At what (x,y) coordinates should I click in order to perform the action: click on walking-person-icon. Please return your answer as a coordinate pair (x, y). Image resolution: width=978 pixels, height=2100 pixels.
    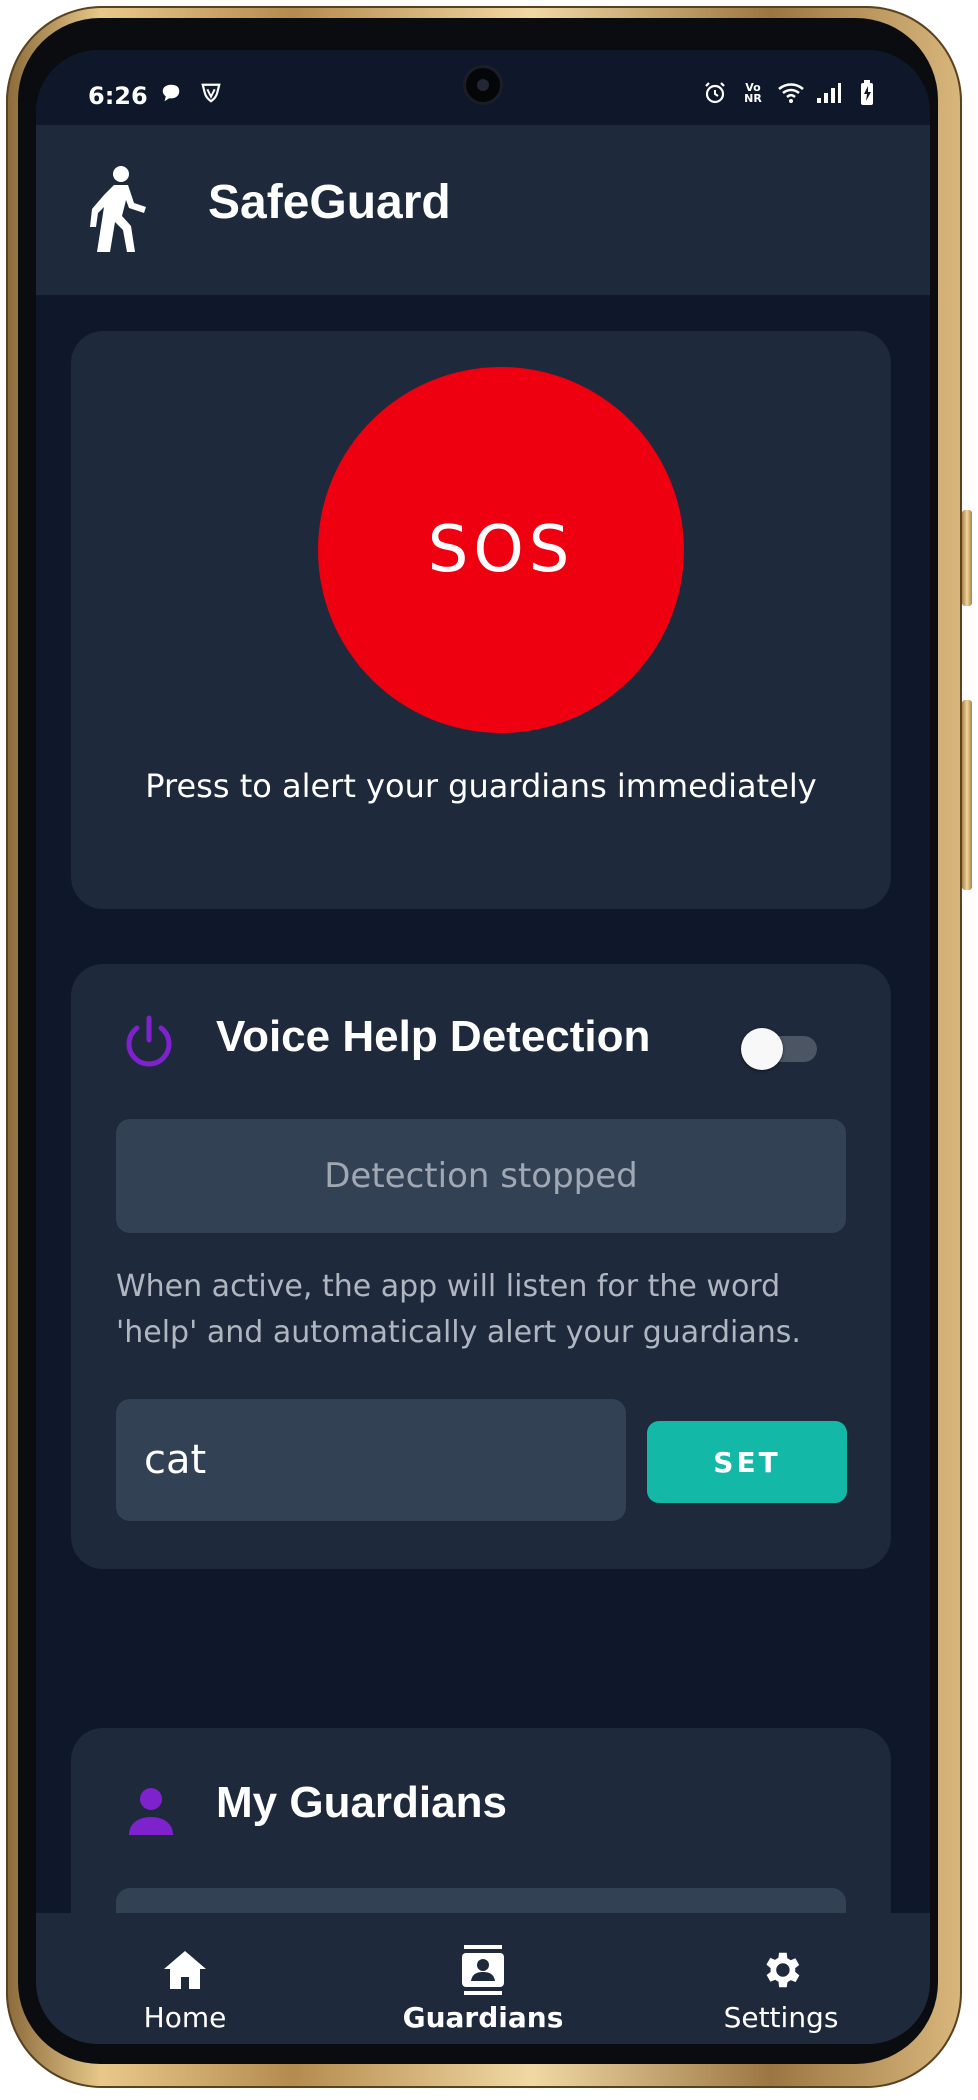
    Looking at the image, I should click on (118, 209).